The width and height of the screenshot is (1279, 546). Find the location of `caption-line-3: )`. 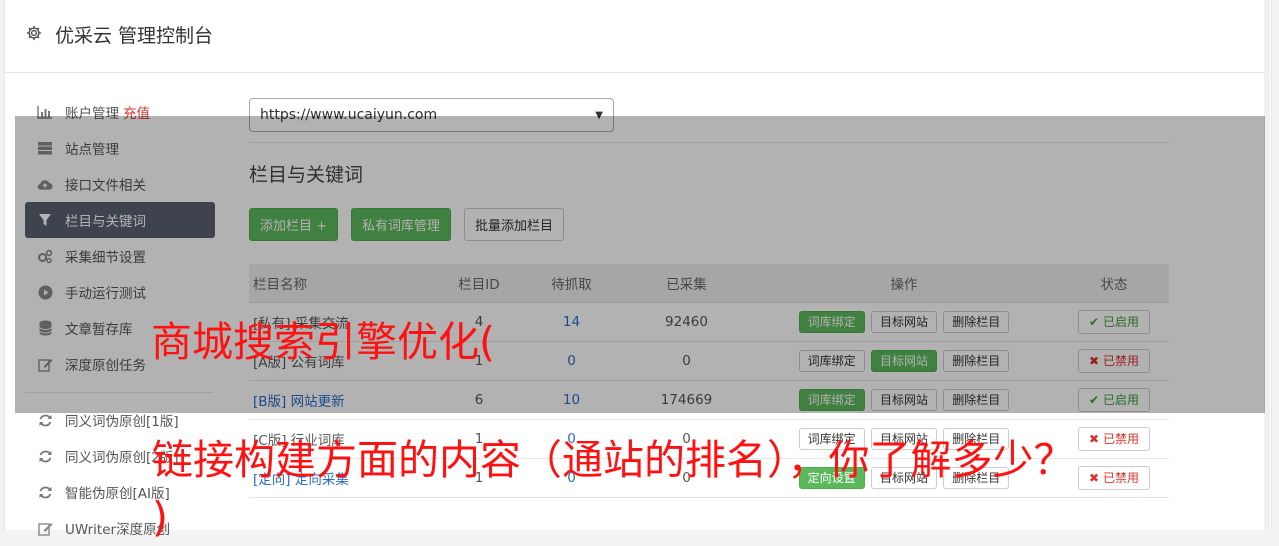

caption-line-3: ) is located at coordinates (160, 517).